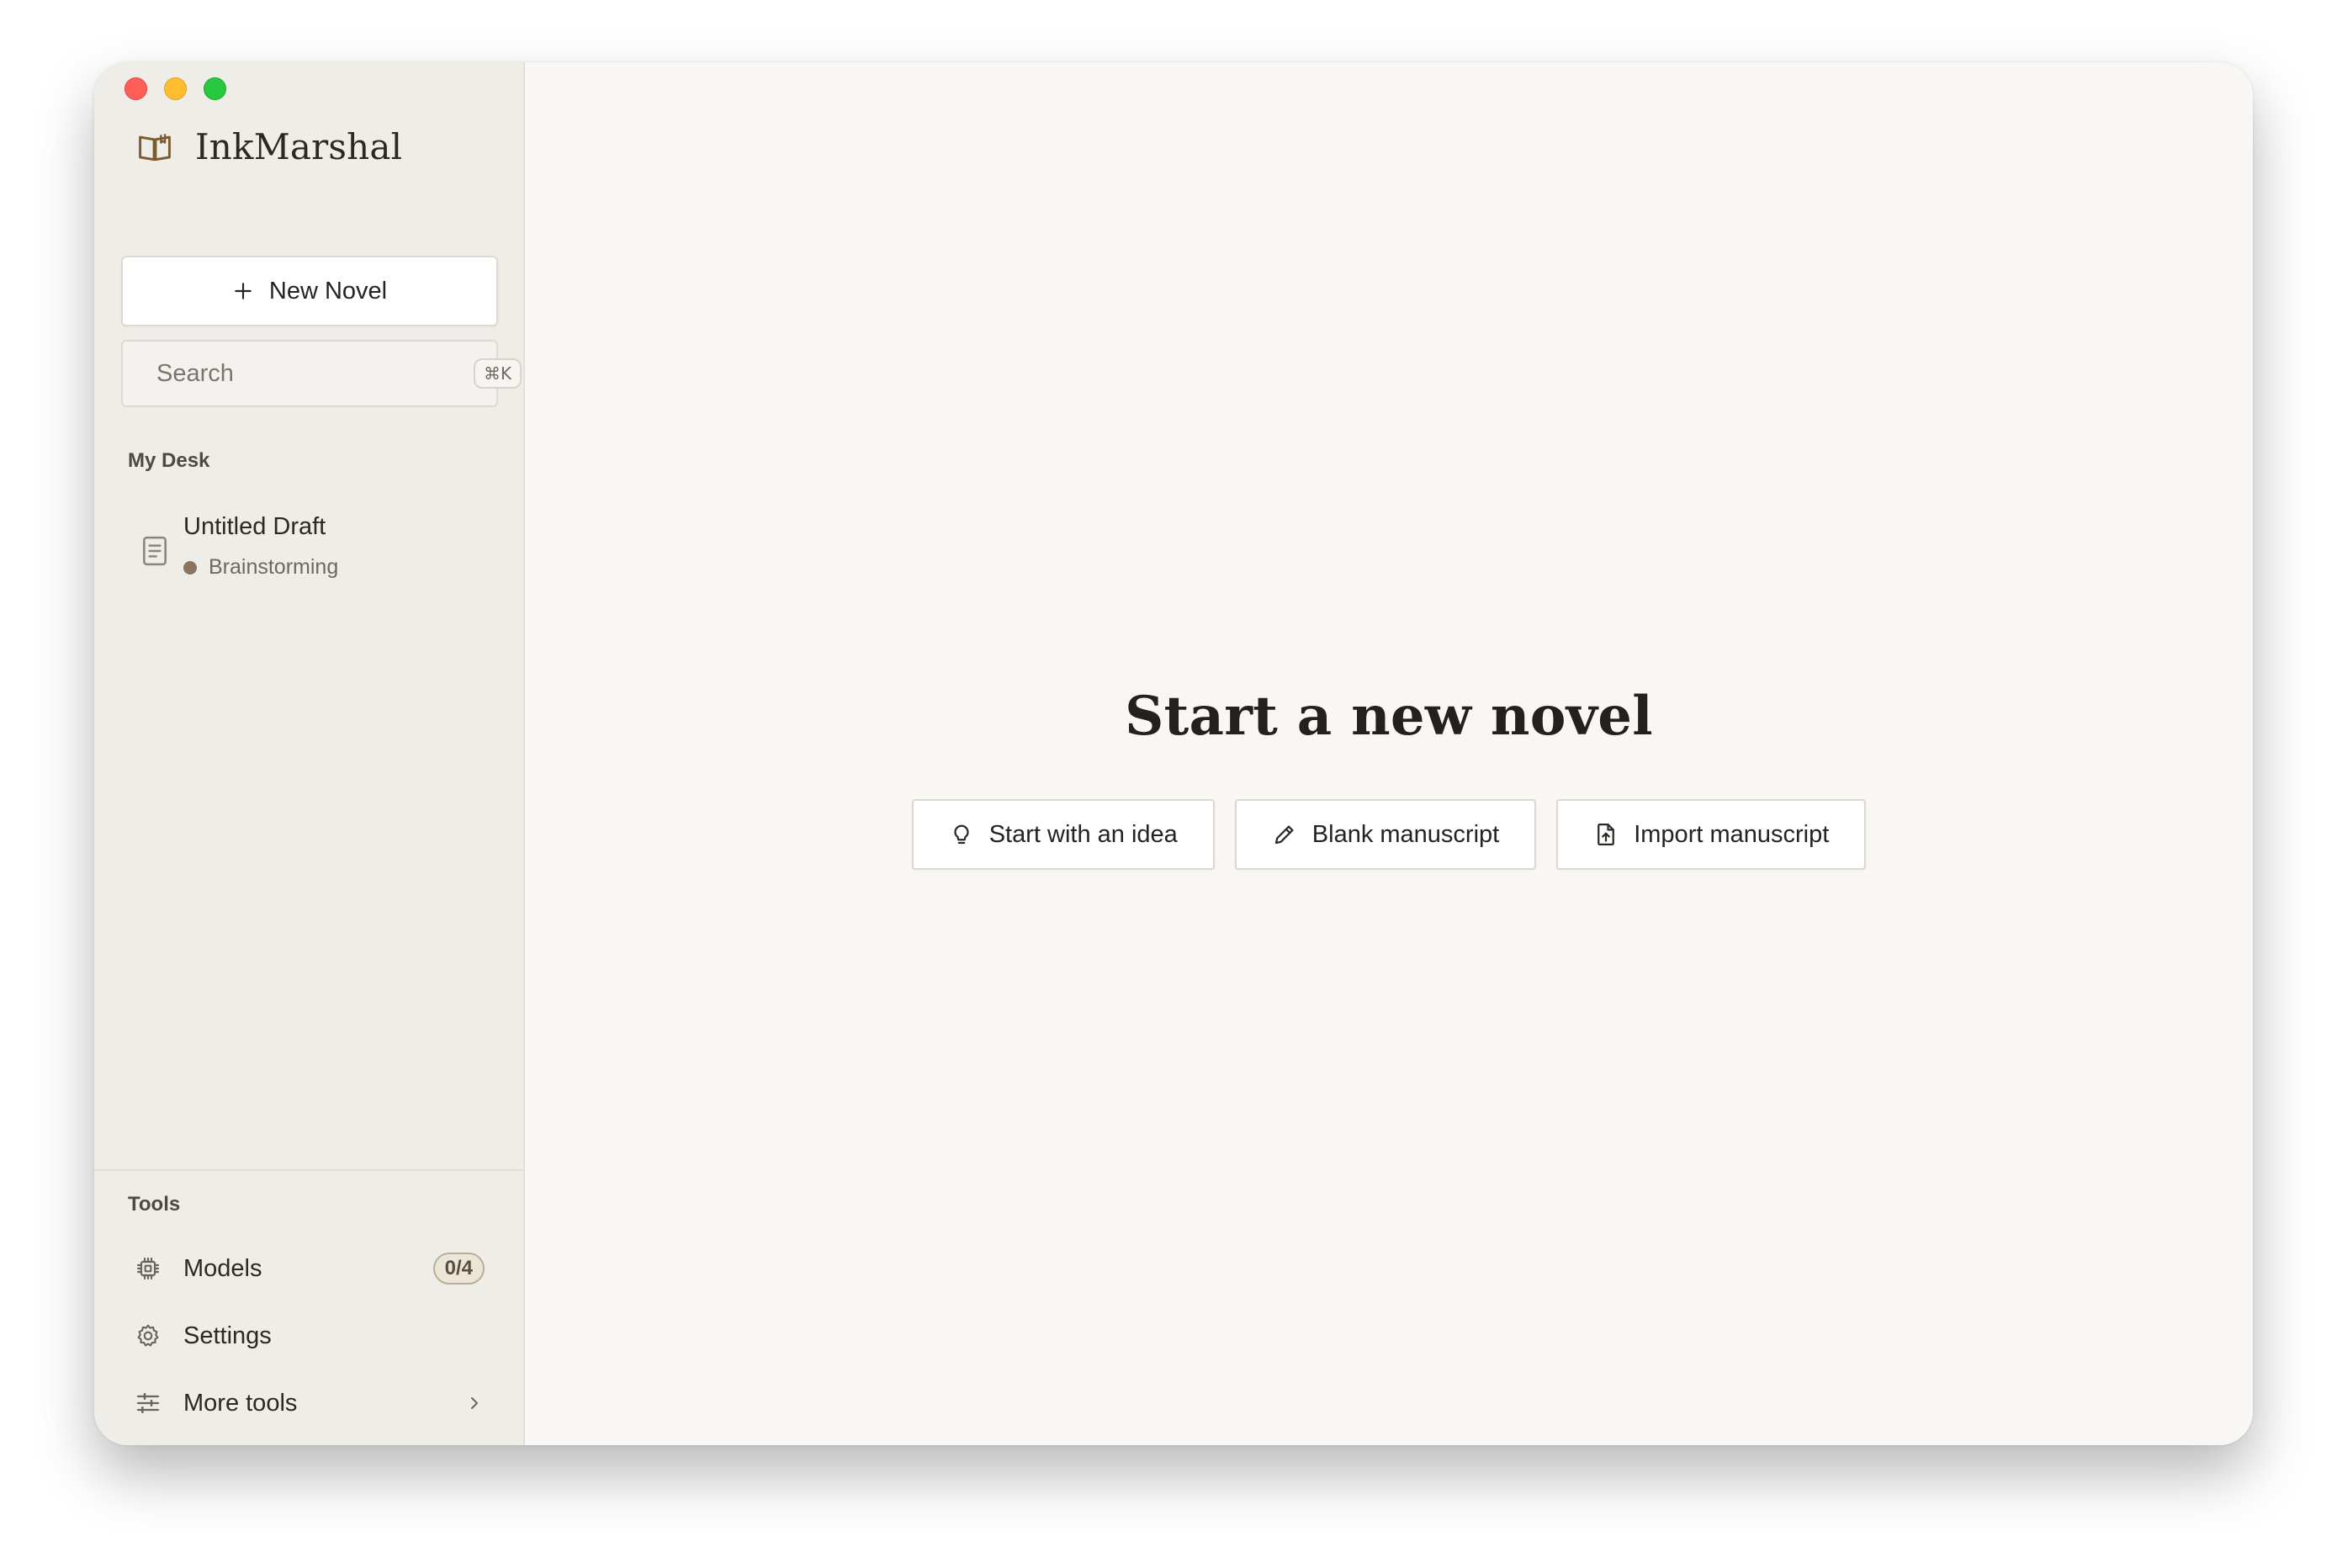 The width and height of the screenshot is (2342, 1568). What do you see at coordinates (274, 567) in the screenshot?
I see `draft-status-label: Brainstorming` at bounding box center [274, 567].